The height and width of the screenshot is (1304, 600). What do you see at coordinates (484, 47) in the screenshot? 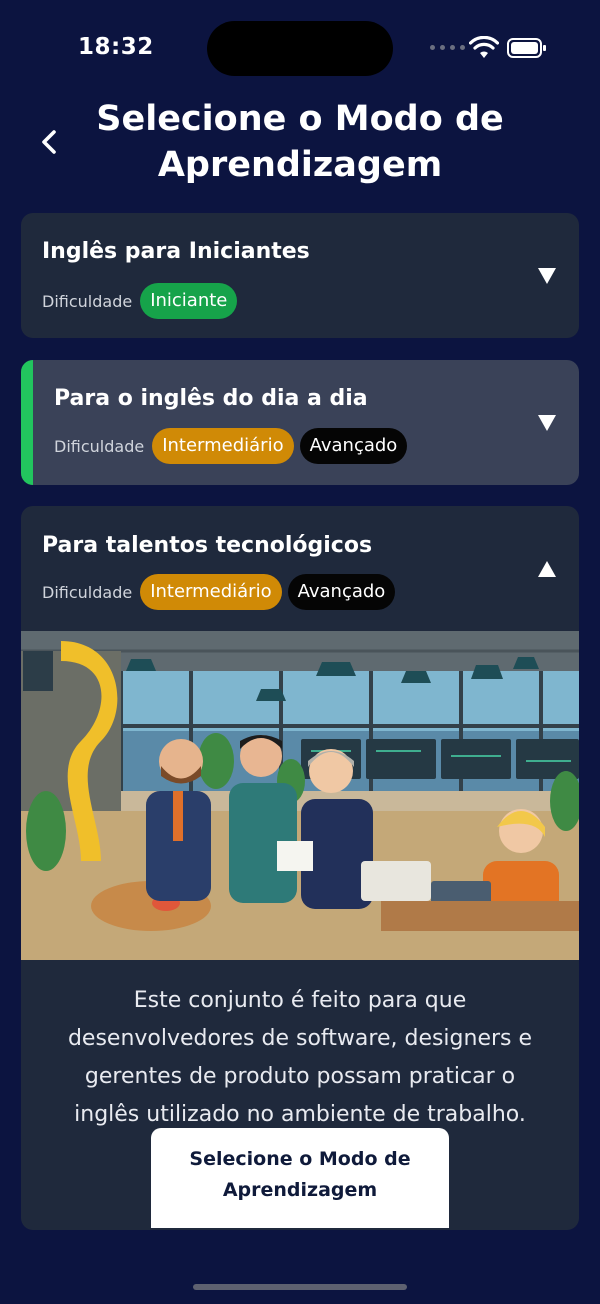
I see `wifi-icon` at bounding box center [484, 47].